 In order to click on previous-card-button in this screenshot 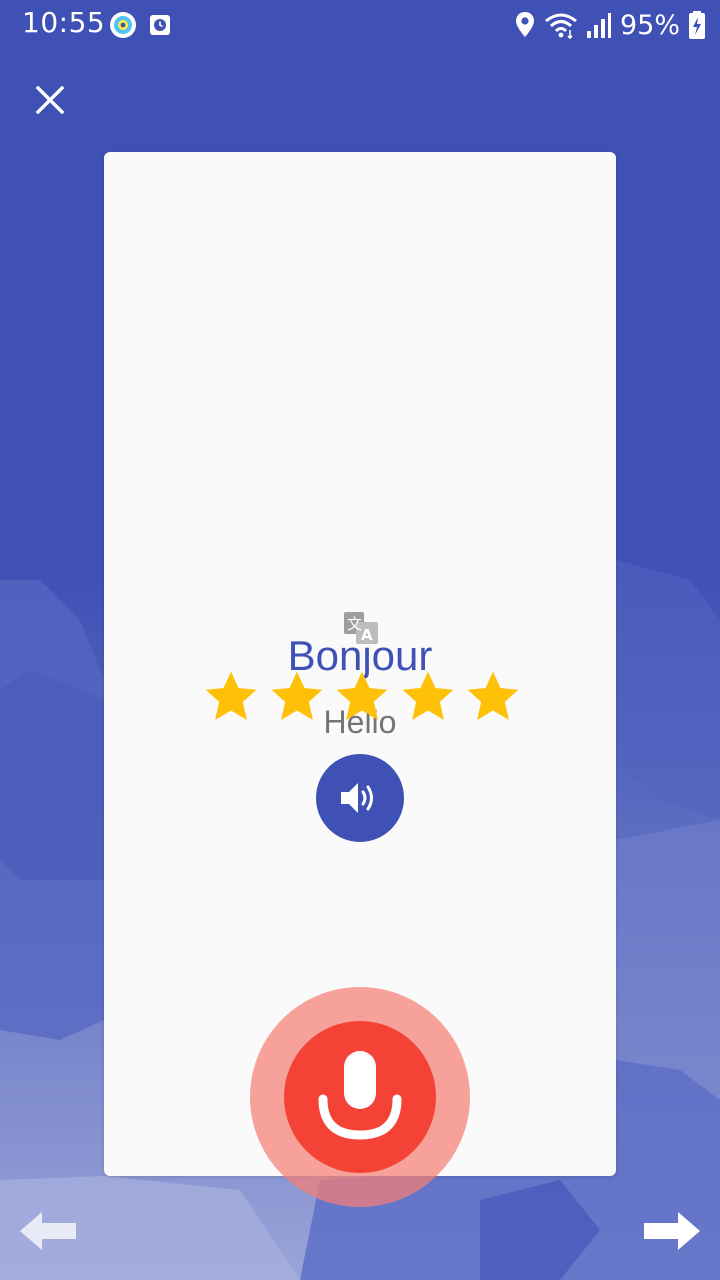, I will do `click(48, 1231)`.